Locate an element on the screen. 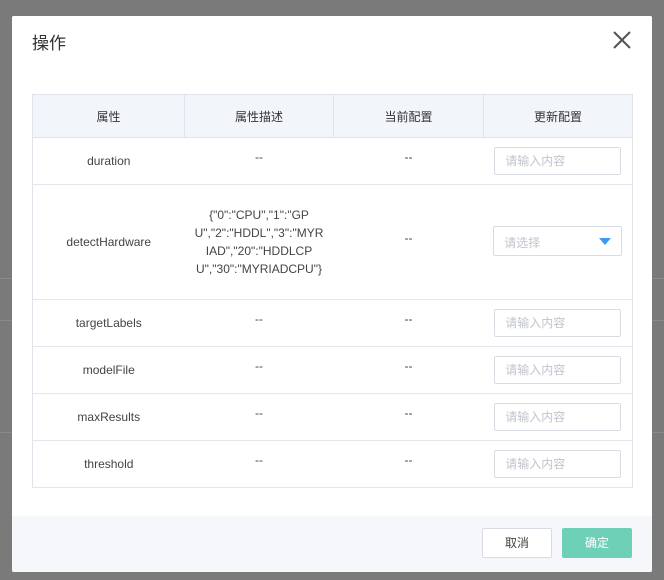 This screenshot has width=664, height=580. table-header-row: 属性 属性描述 当前配置 更新配置 is located at coordinates (332, 116).